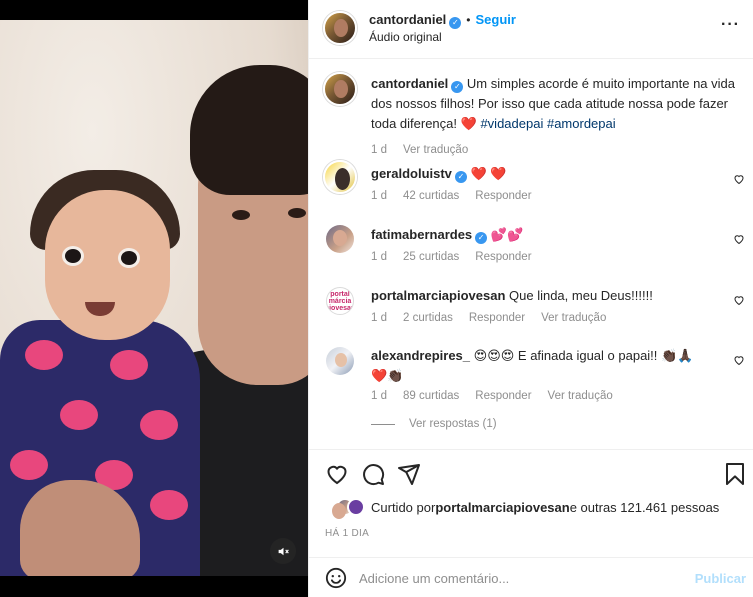 This screenshot has width=753, height=597. Describe the element at coordinates (531, 29) in the screenshot. I see `post-header: cantordaniel ✓ • Seguir Áudio original ···` at that location.